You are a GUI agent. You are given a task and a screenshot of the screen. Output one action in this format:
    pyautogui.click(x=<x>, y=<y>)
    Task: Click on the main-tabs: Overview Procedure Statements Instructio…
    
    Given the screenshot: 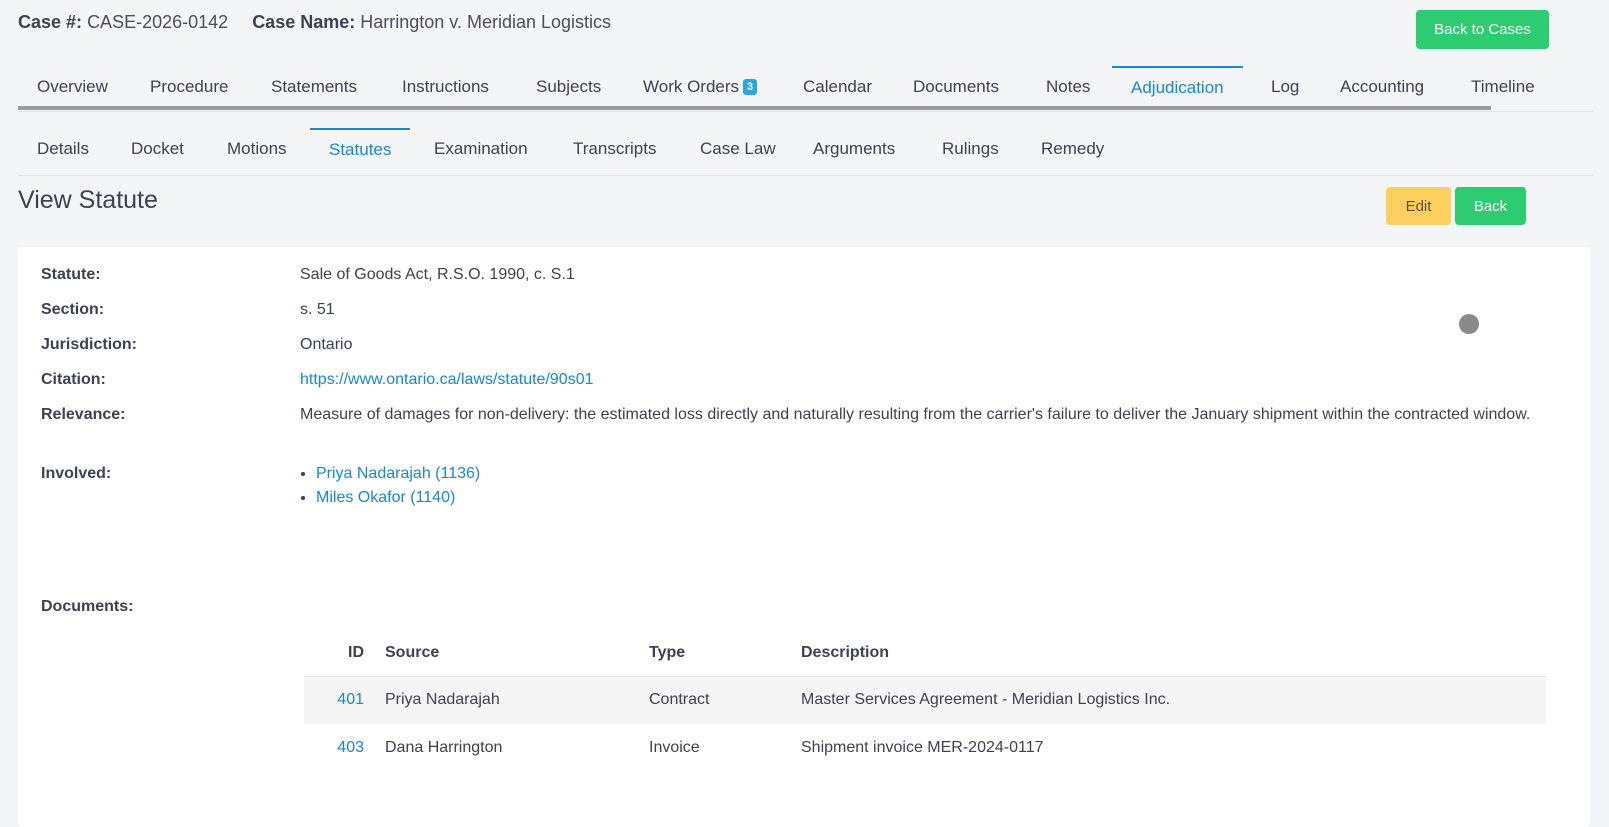 What is the action you would take?
    pyautogui.click(x=805, y=89)
    